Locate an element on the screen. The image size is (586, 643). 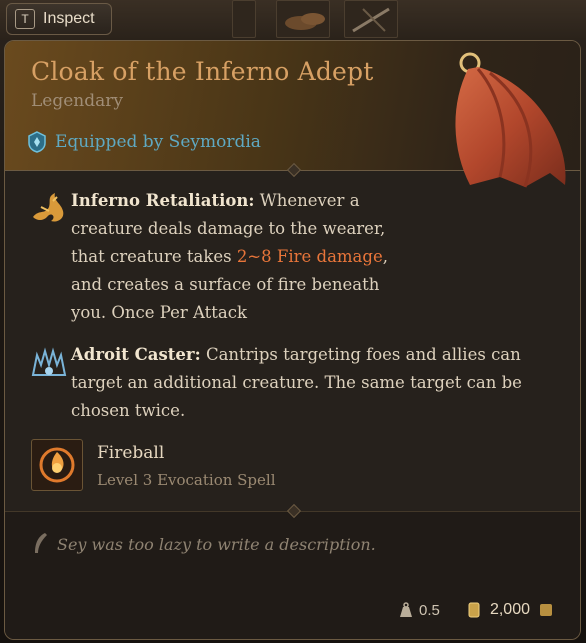
property-name: Adroit Caster: is located at coordinates (136, 354).